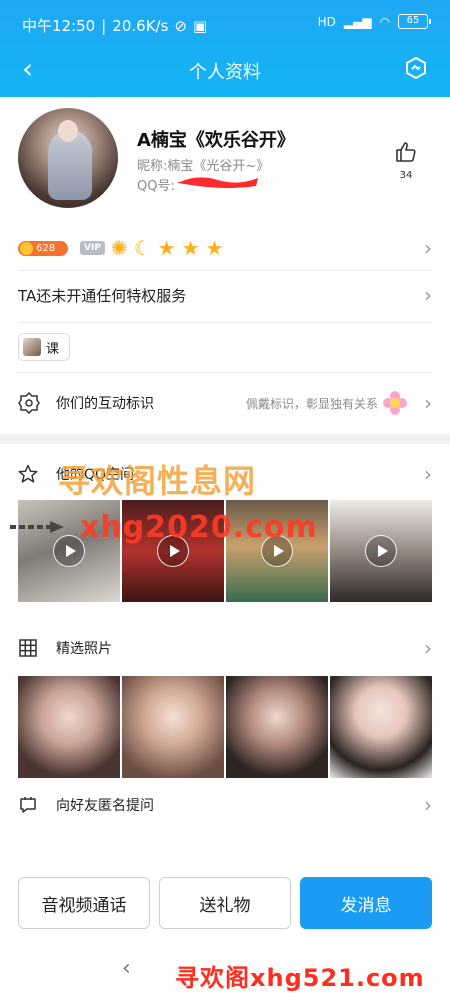 Image resolution: width=450 pixels, height=1000 pixels. What do you see at coordinates (126, 968) in the screenshot?
I see `nav-back-icon: ‹` at bounding box center [126, 968].